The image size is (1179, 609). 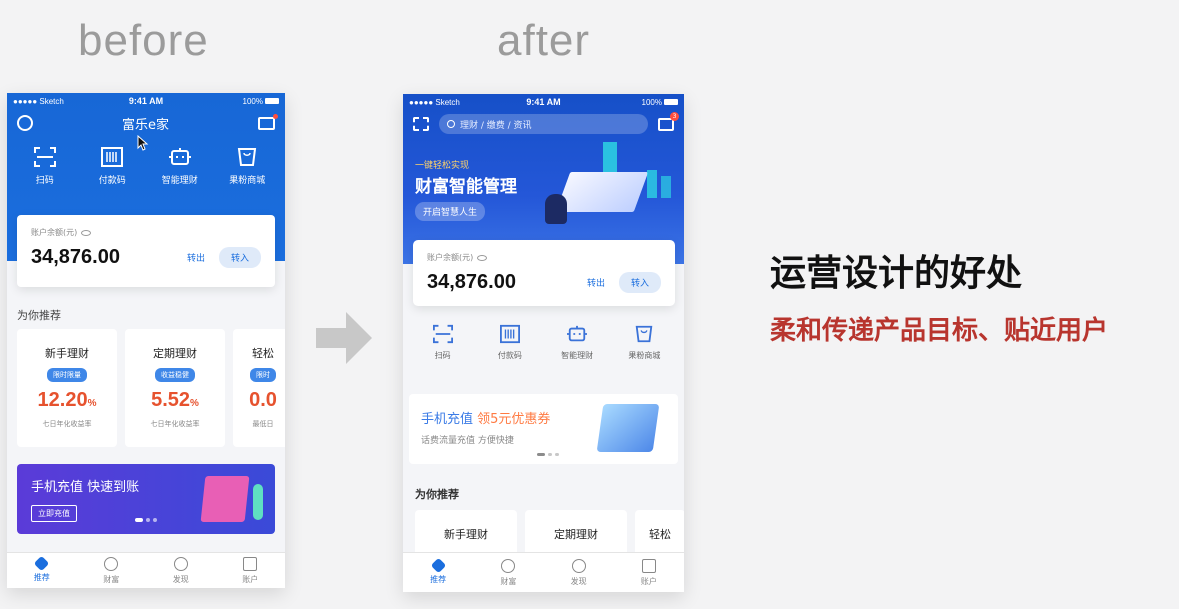 I want to click on rate-value: 5.52, so click(x=171, y=400).